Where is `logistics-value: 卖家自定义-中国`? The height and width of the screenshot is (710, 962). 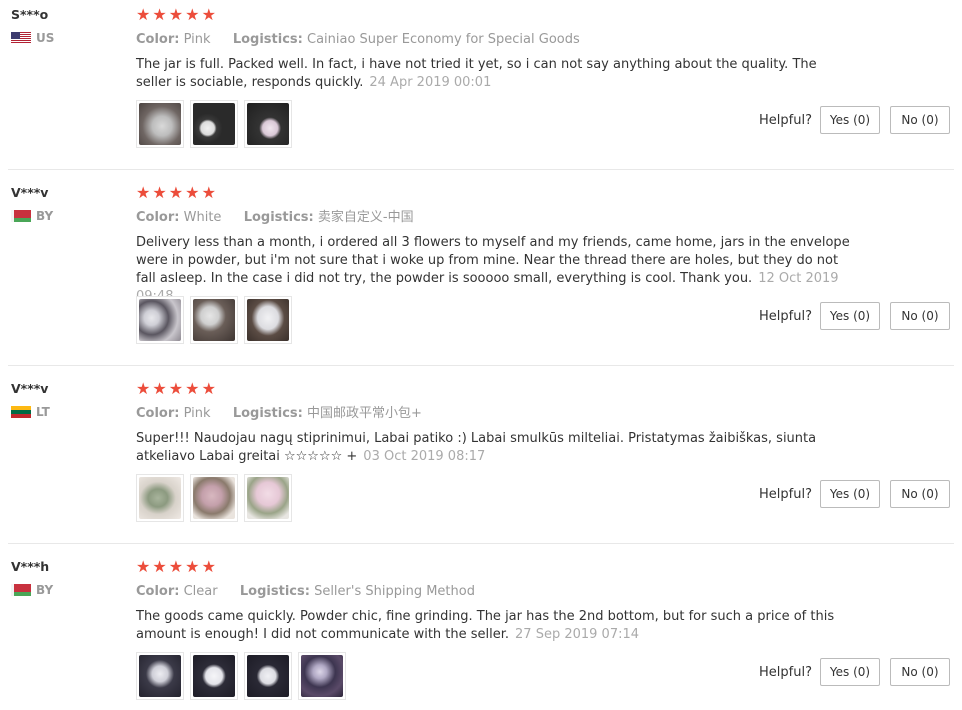 logistics-value: 卖家自定义-中国 is located at coordinates (365, 217).